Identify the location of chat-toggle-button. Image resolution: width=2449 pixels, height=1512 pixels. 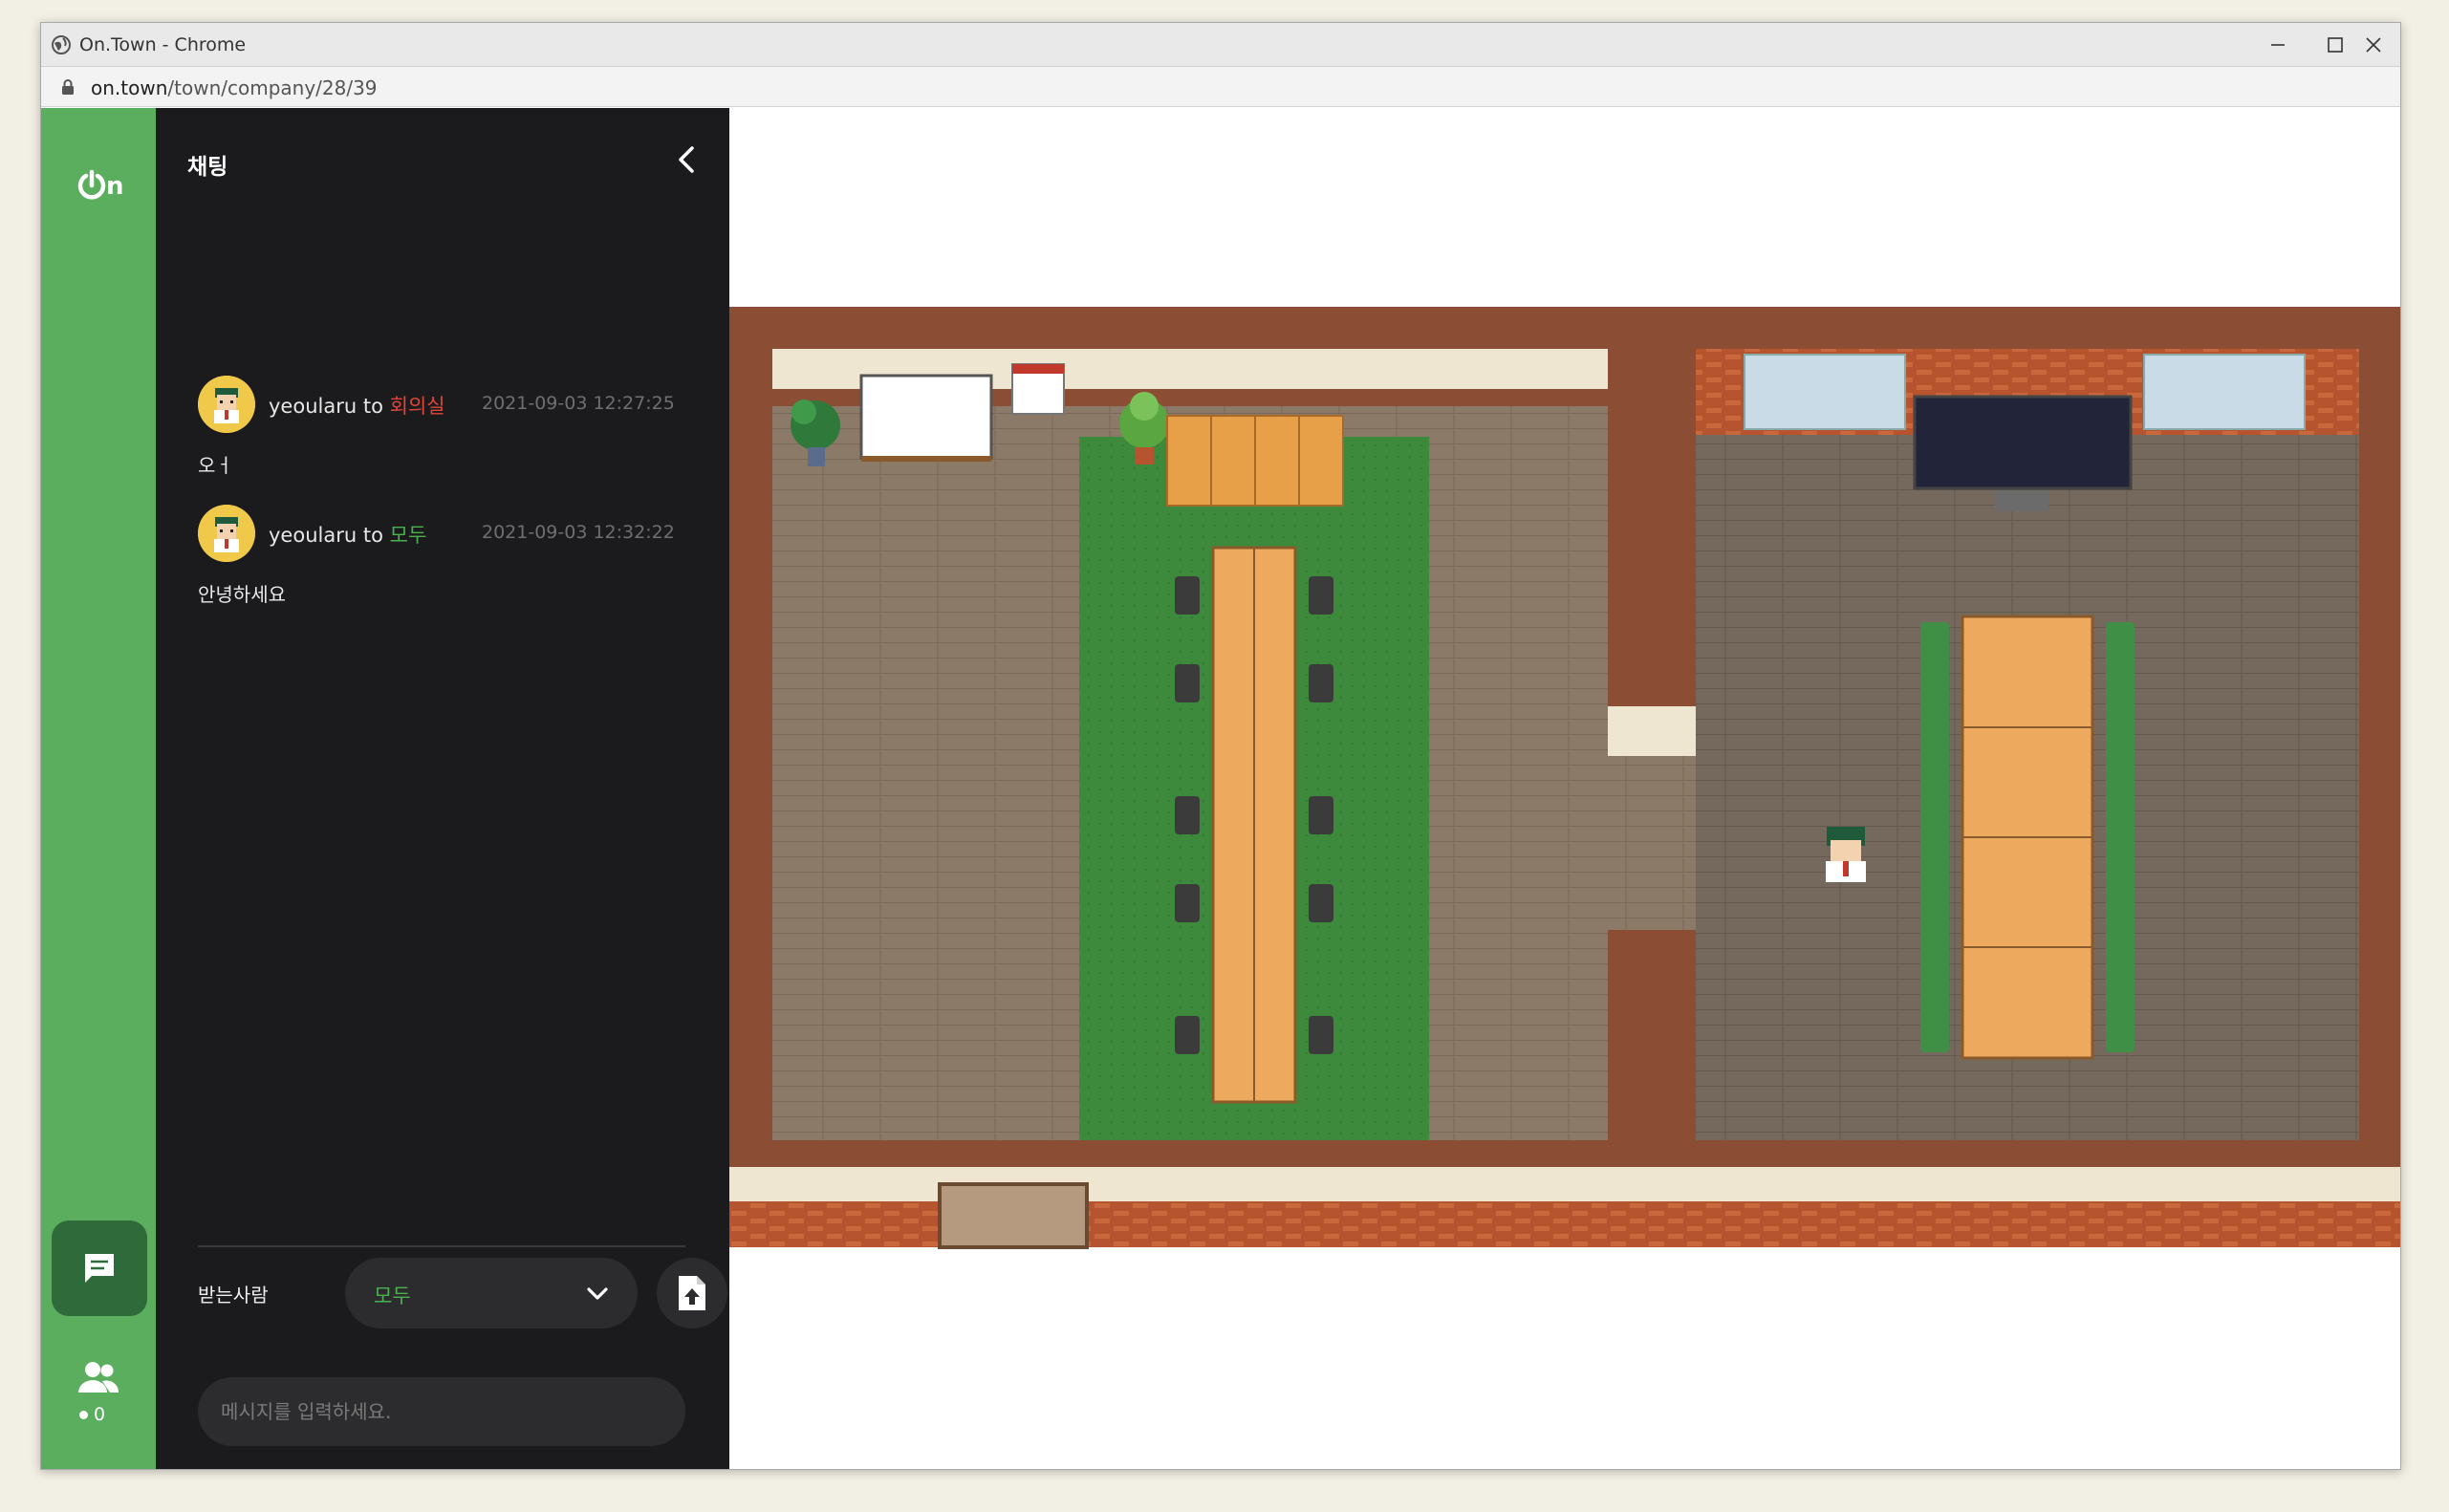
(99, 1268).